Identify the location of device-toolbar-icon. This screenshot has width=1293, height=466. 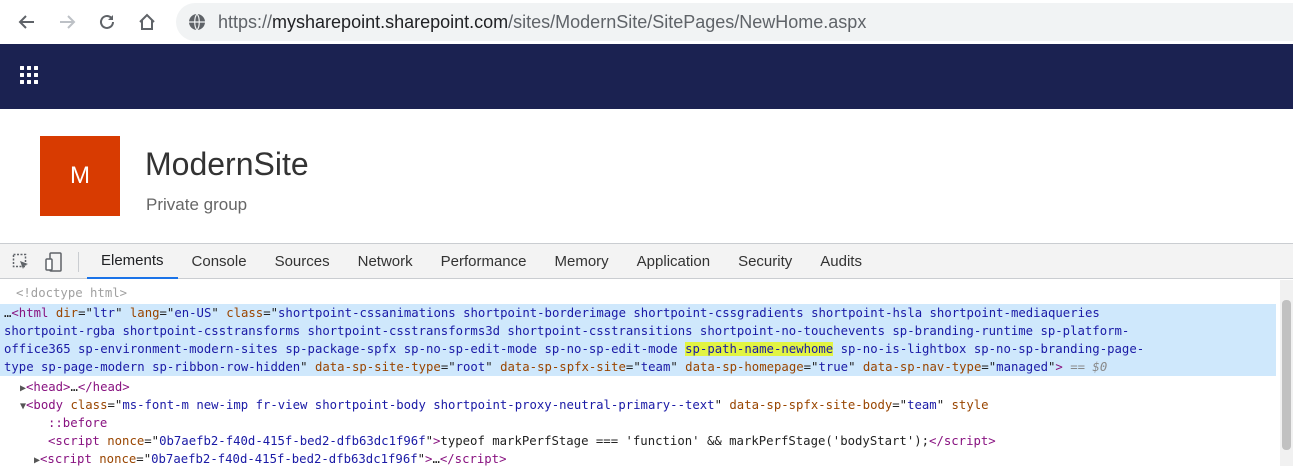
(54, 262).